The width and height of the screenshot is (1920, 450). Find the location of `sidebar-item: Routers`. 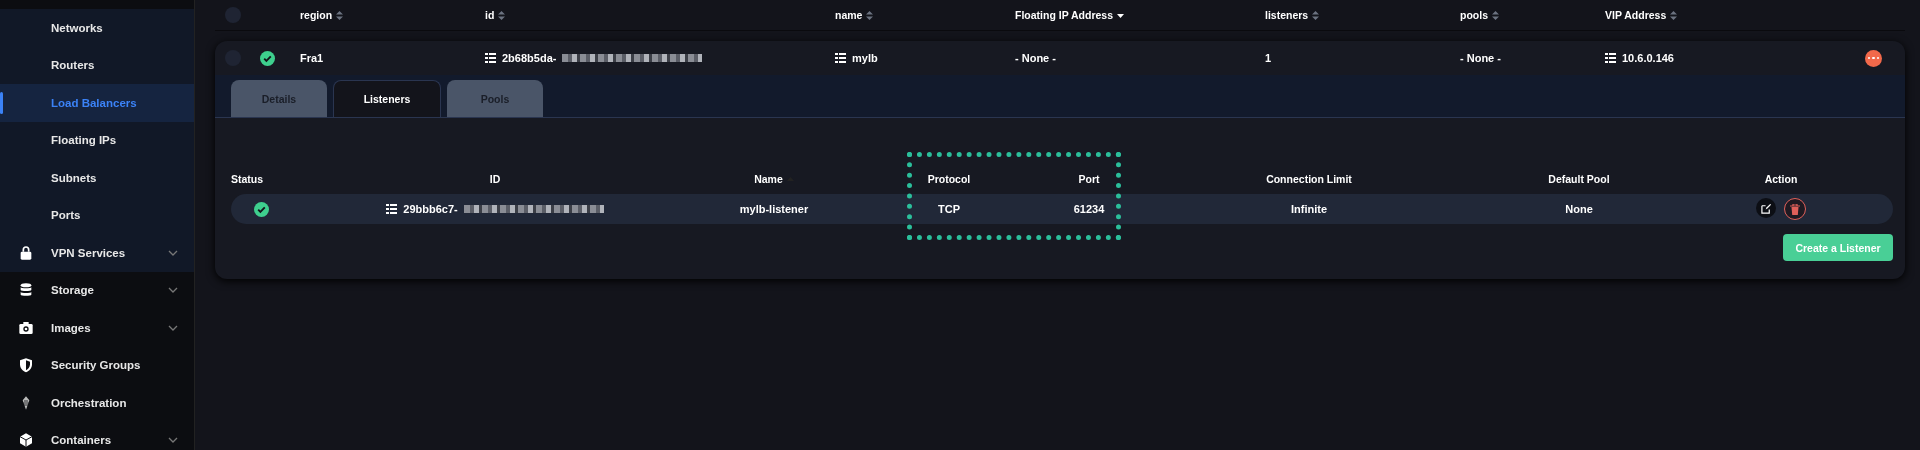

sidebar-item: Routers is located at coordinates (97, 65).